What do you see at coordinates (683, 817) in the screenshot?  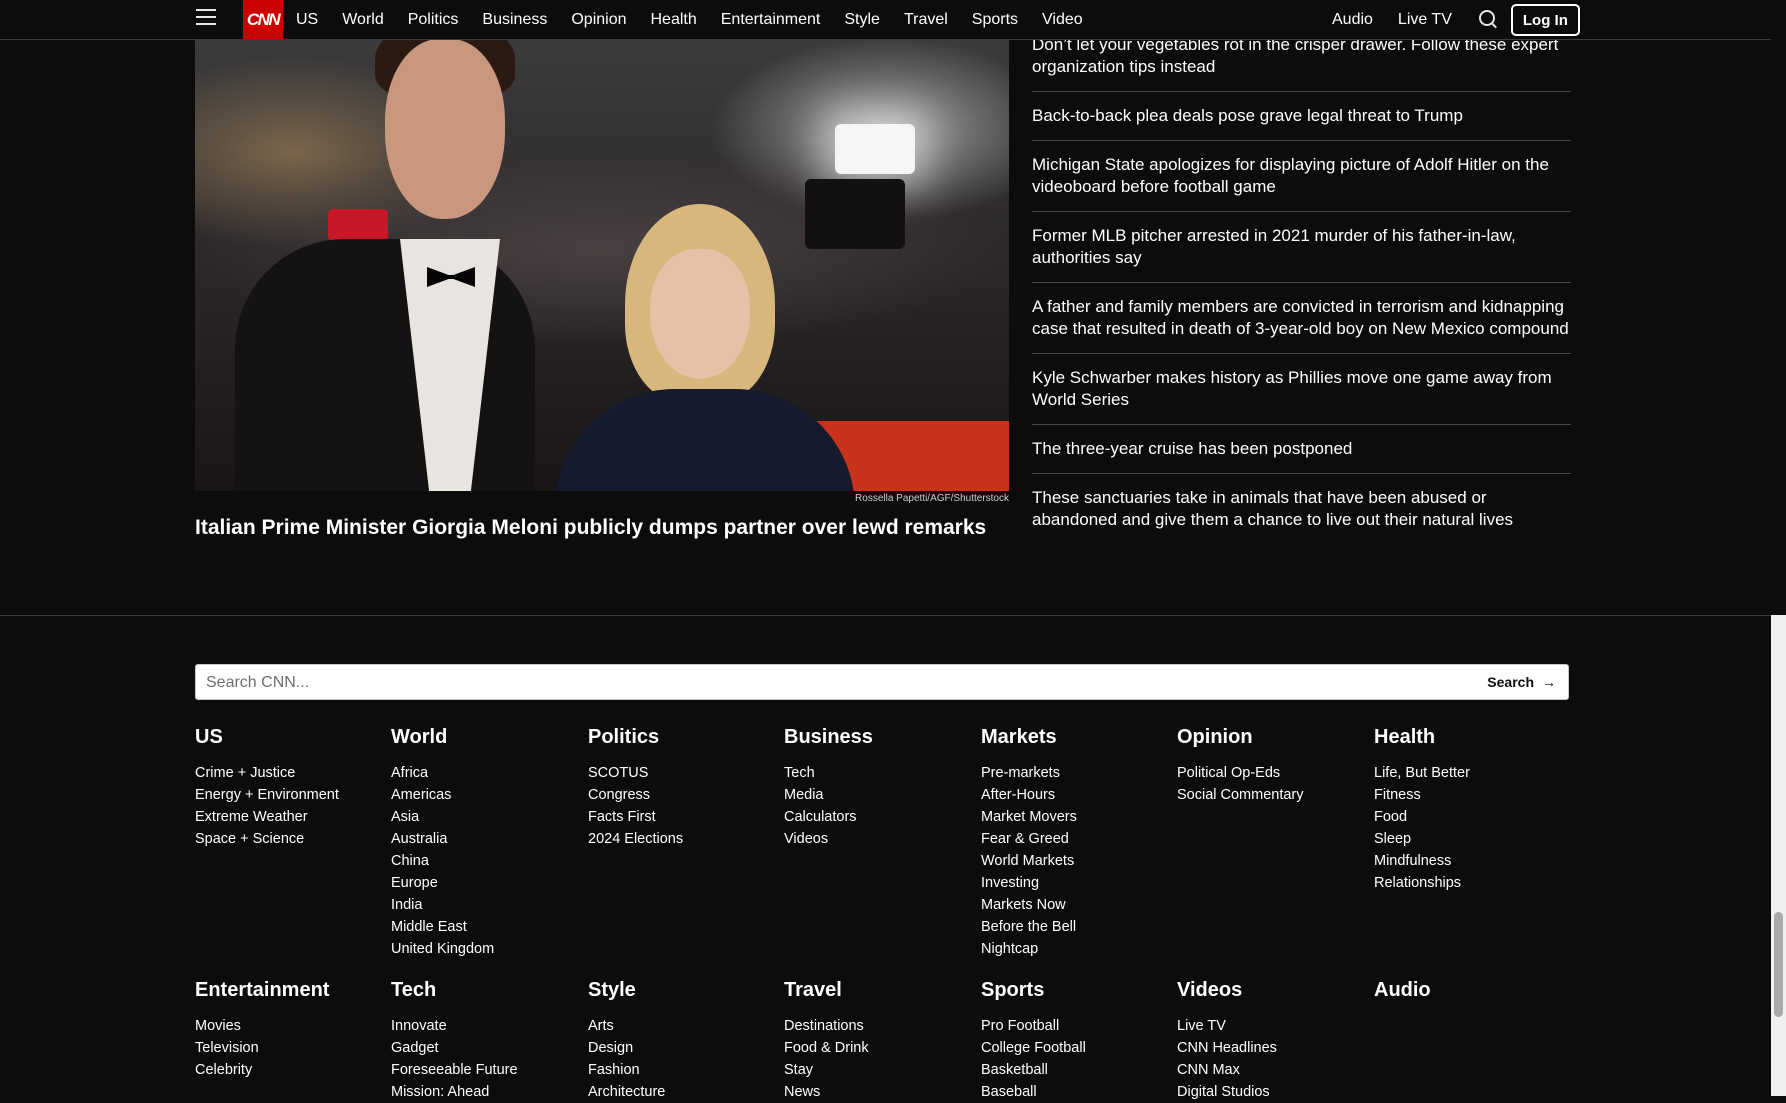 I see `footer-link: Facts First` at bounding box center [683, 817].